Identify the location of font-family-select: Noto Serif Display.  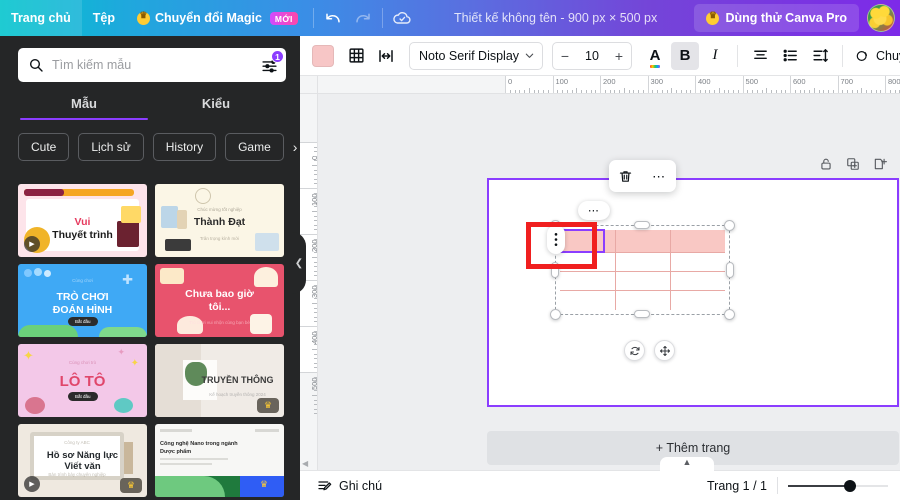
(476, 55).